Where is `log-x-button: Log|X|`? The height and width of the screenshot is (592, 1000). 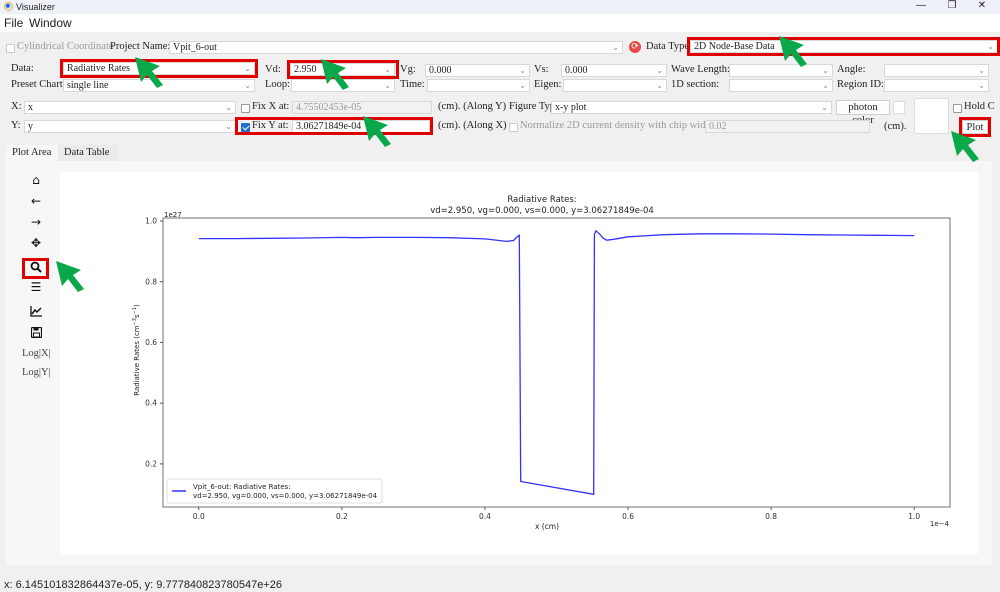 log-x-button: Log|X| is located at coordinates (36, 357).